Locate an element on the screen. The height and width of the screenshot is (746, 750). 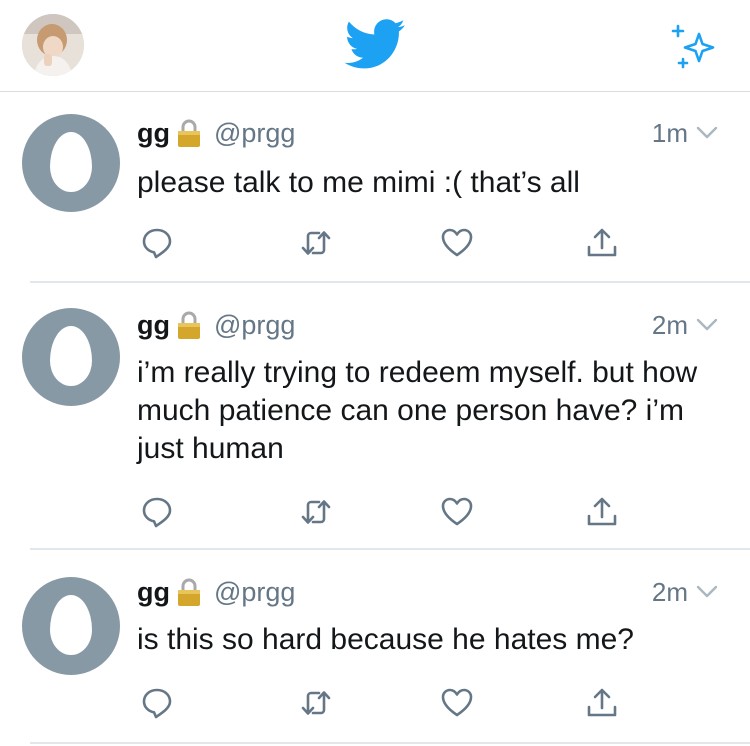
twitter-bird-icon is located at coordinates (374, 44).